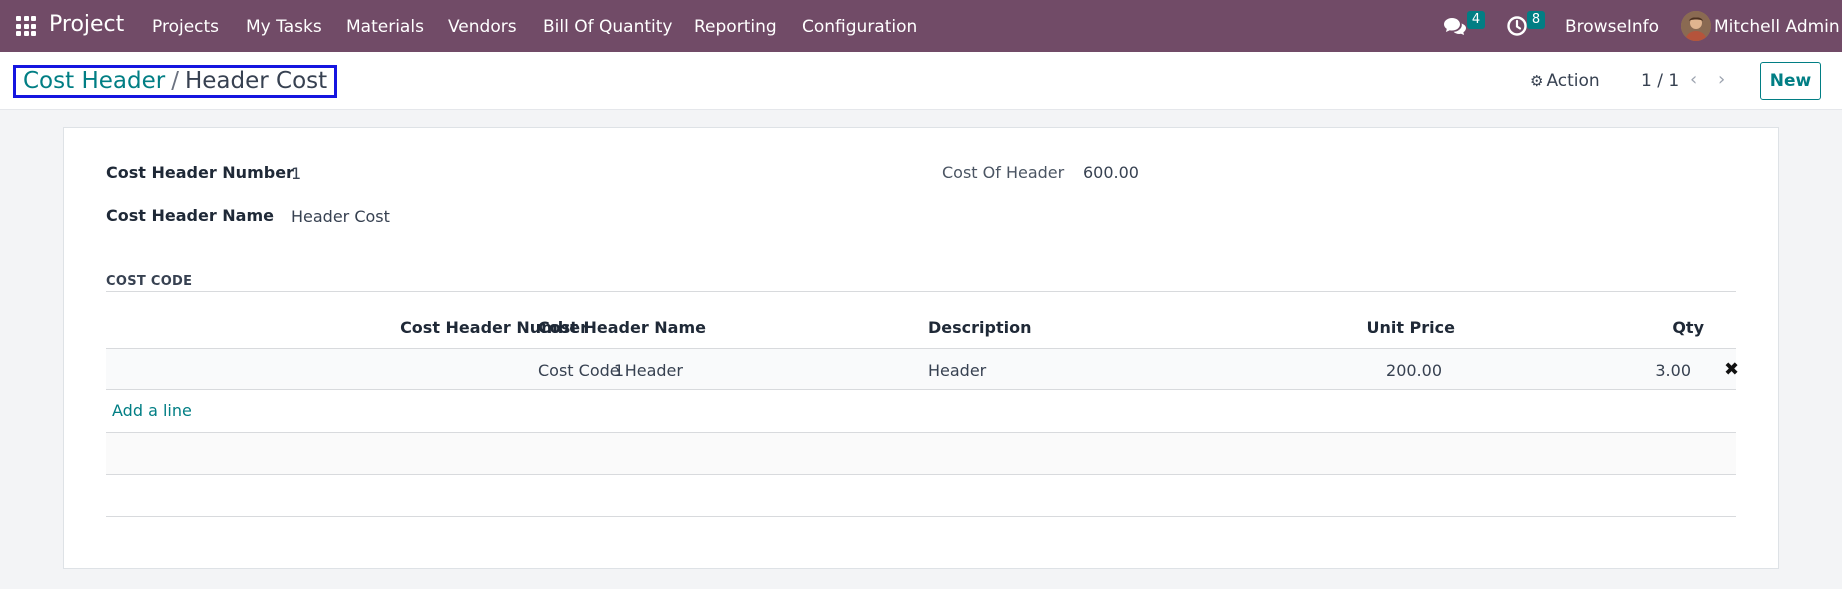 The height and width of the screenshot is (589, 1842). What do you see at coordinates (607, 27) in the screenshot?
I see `menu-bill-of-quantity: Bill Of Quantity` at bounding box center [607, 27].